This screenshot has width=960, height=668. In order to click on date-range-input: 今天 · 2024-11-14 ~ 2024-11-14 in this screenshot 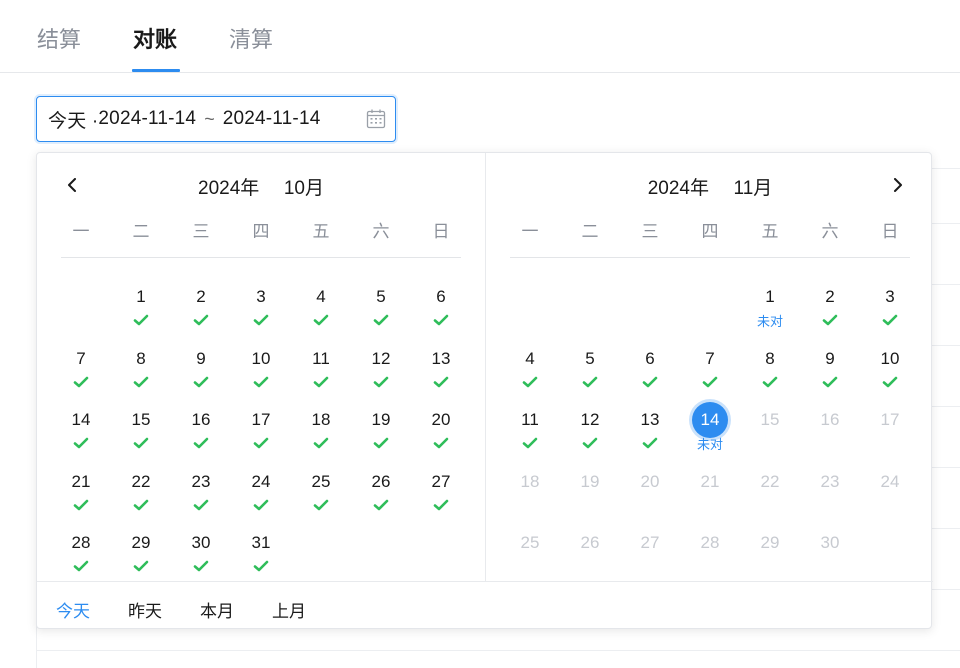, I will do `click(216, 119)`.